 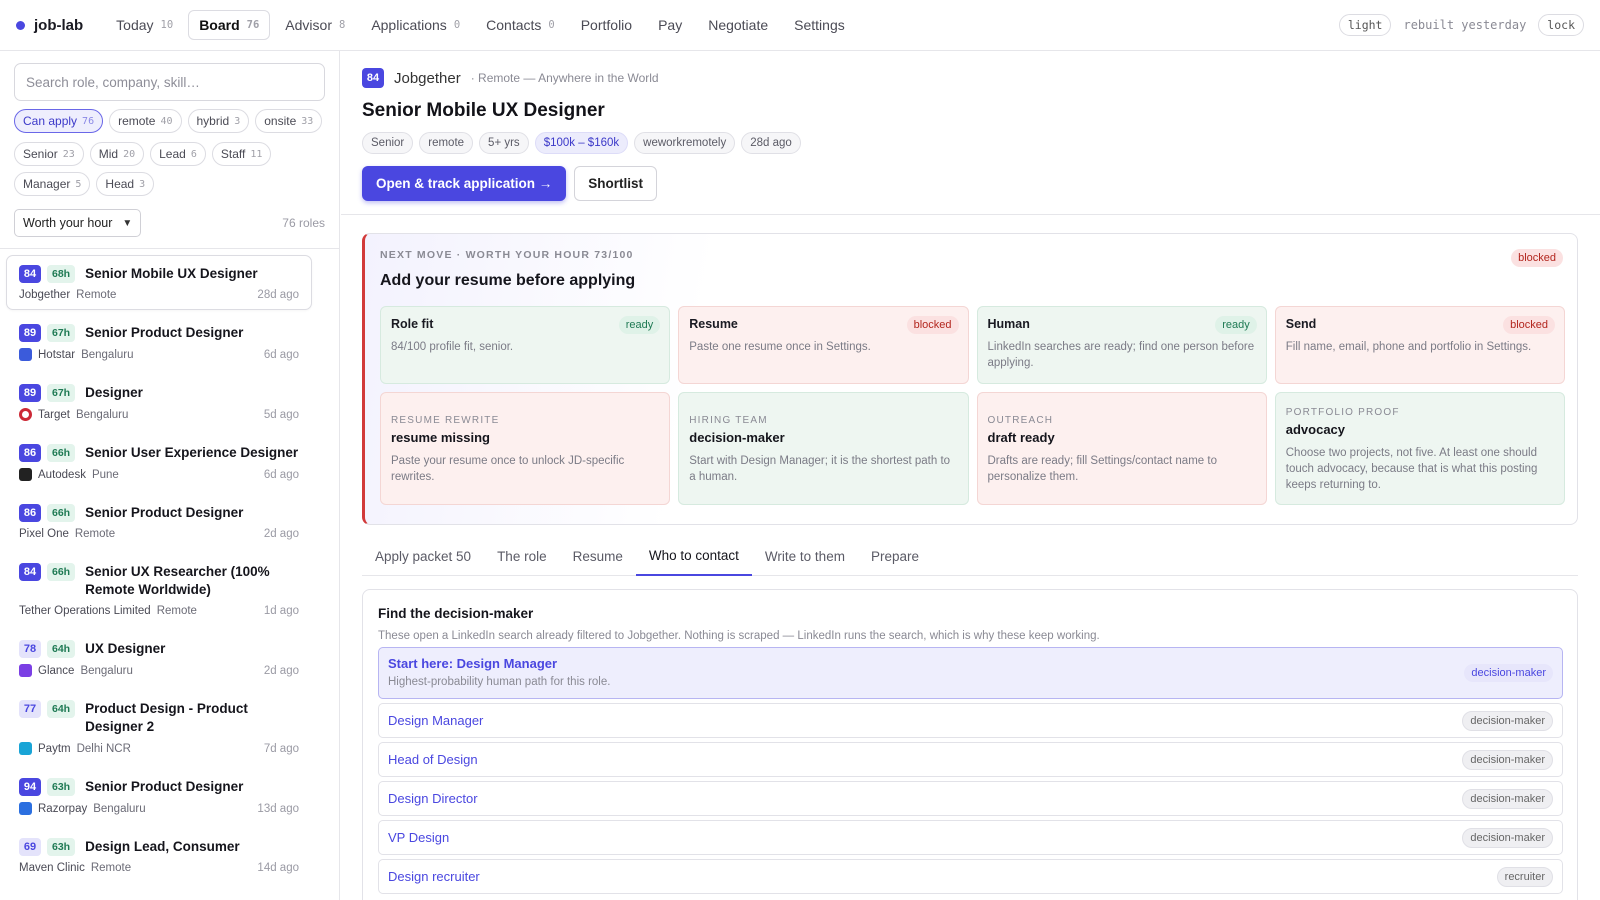 I want to click on nav-item-label: Portfolio, so click(x=606, y=25).